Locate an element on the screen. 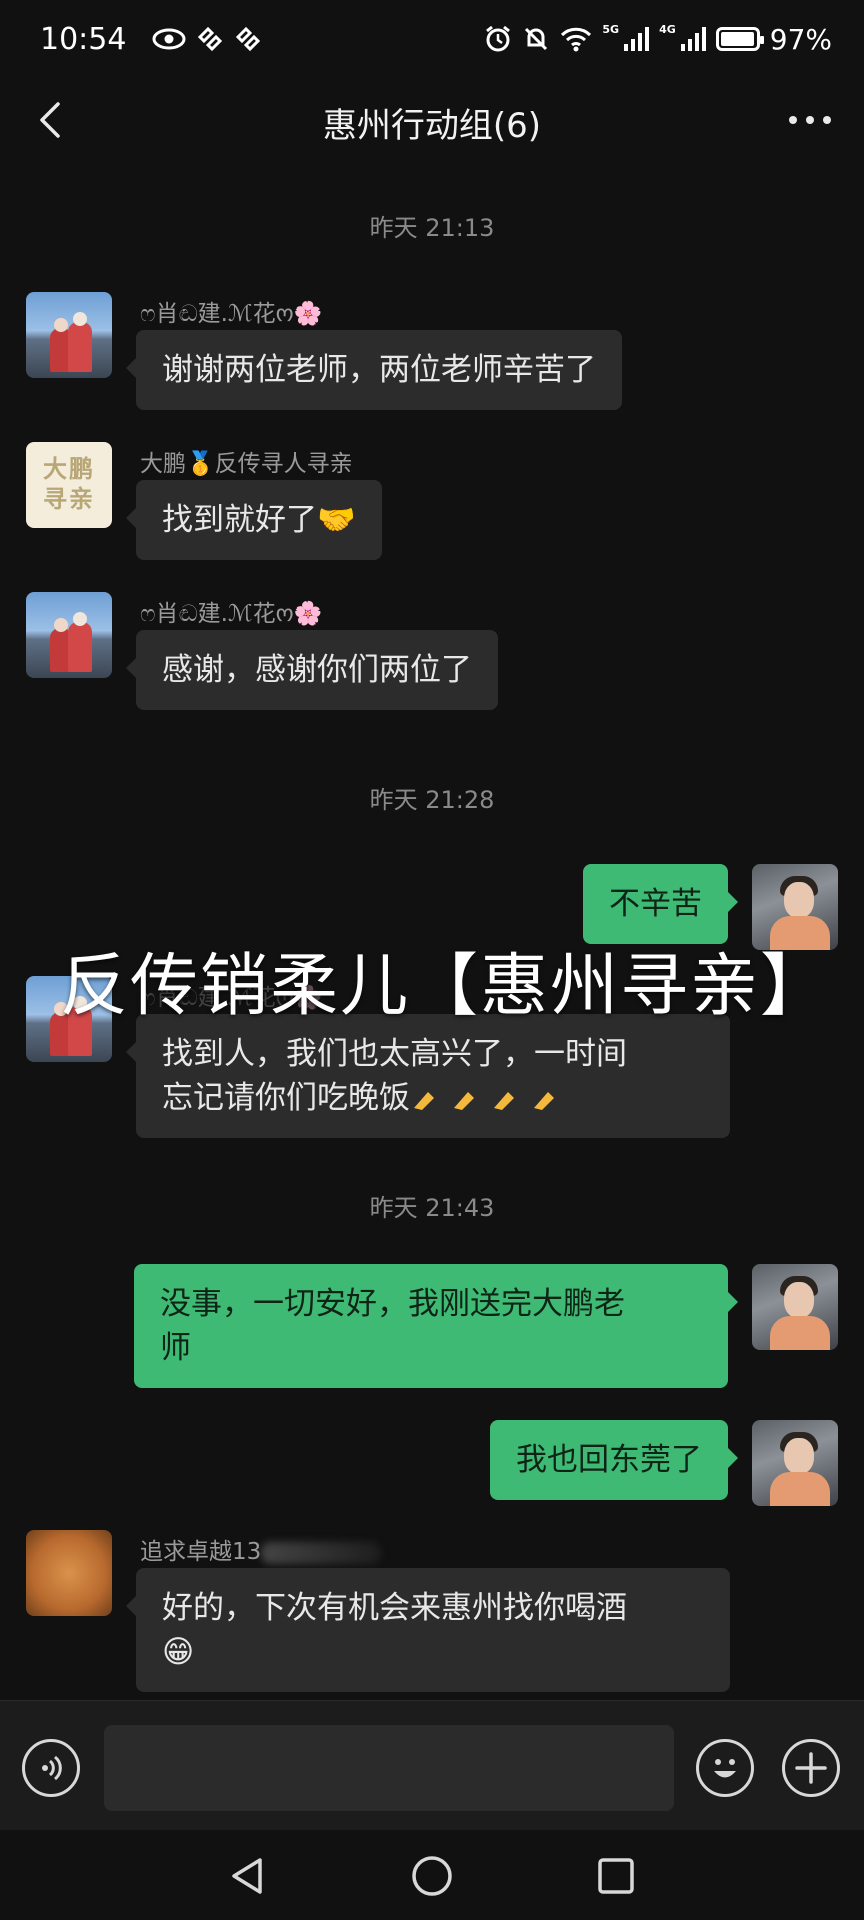  emoji-icon is located at coordinates (725, 1768).